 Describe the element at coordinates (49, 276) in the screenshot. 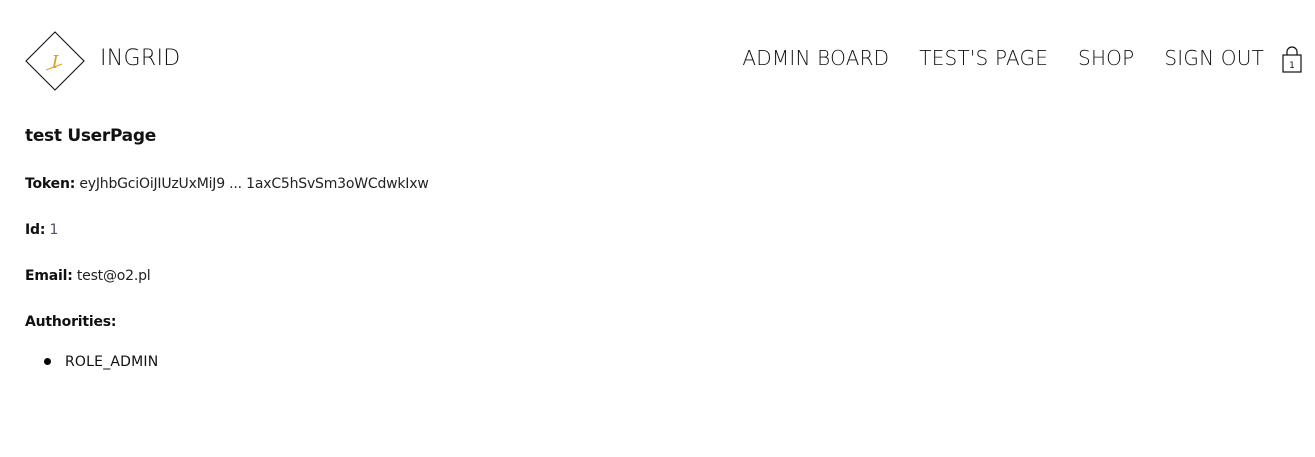

I see `email-label: Email:` at that location.